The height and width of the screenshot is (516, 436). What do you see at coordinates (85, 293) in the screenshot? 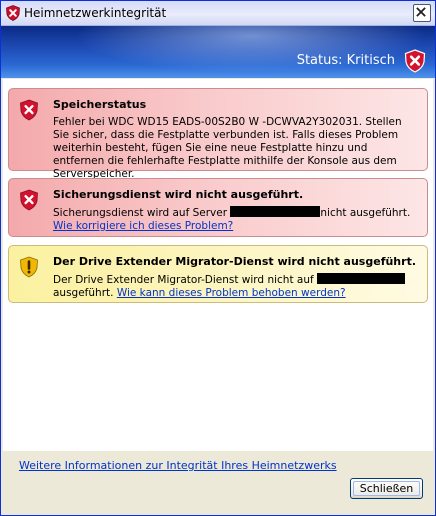
I see `alert-message-end: ausgeführt.` at bounding box center [85, 293].